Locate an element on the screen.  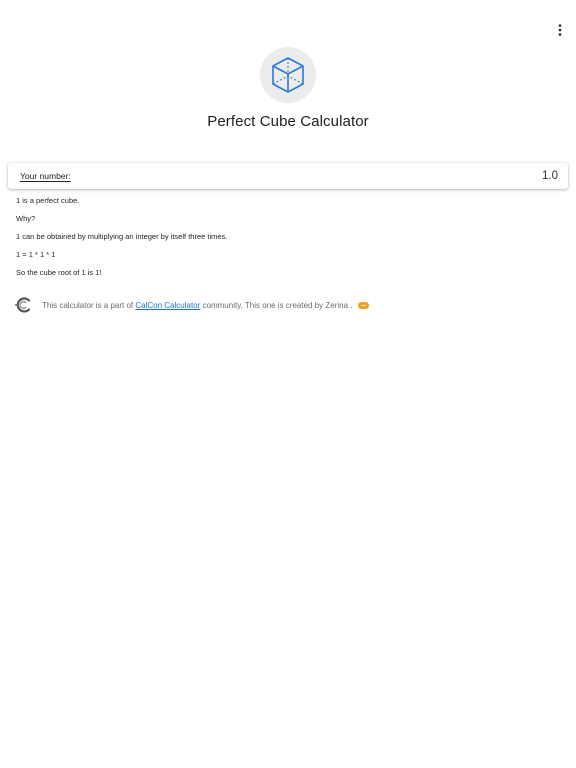
result-line: 1 = 1 * 1 * 1 is located at coordinates (36, 254).